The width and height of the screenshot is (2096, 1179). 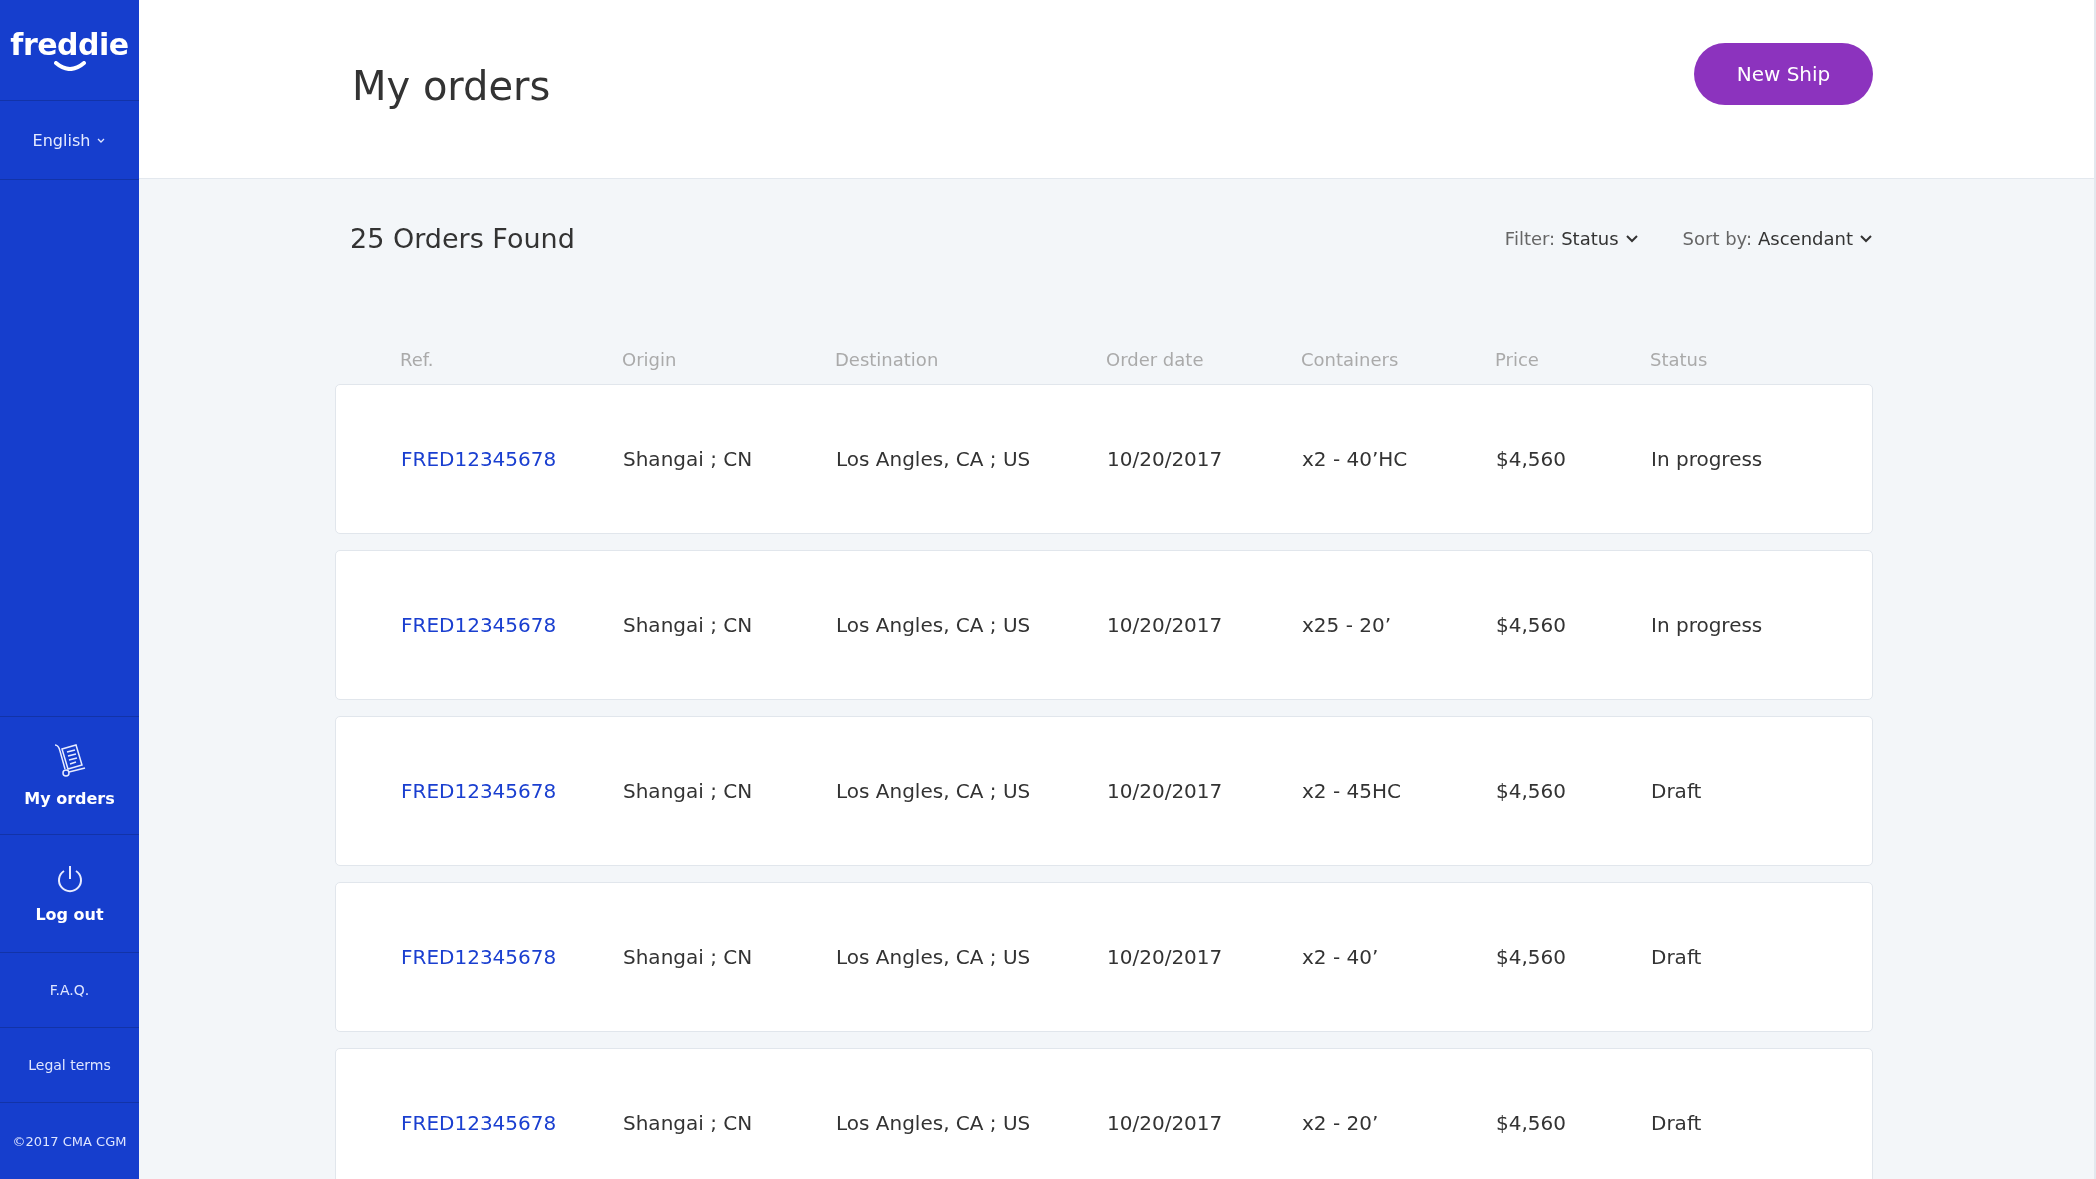 What do you see at coordinates (69, 140) in the screenshot?
I see `language-dropdown: English` at bounding box center [69, 140].